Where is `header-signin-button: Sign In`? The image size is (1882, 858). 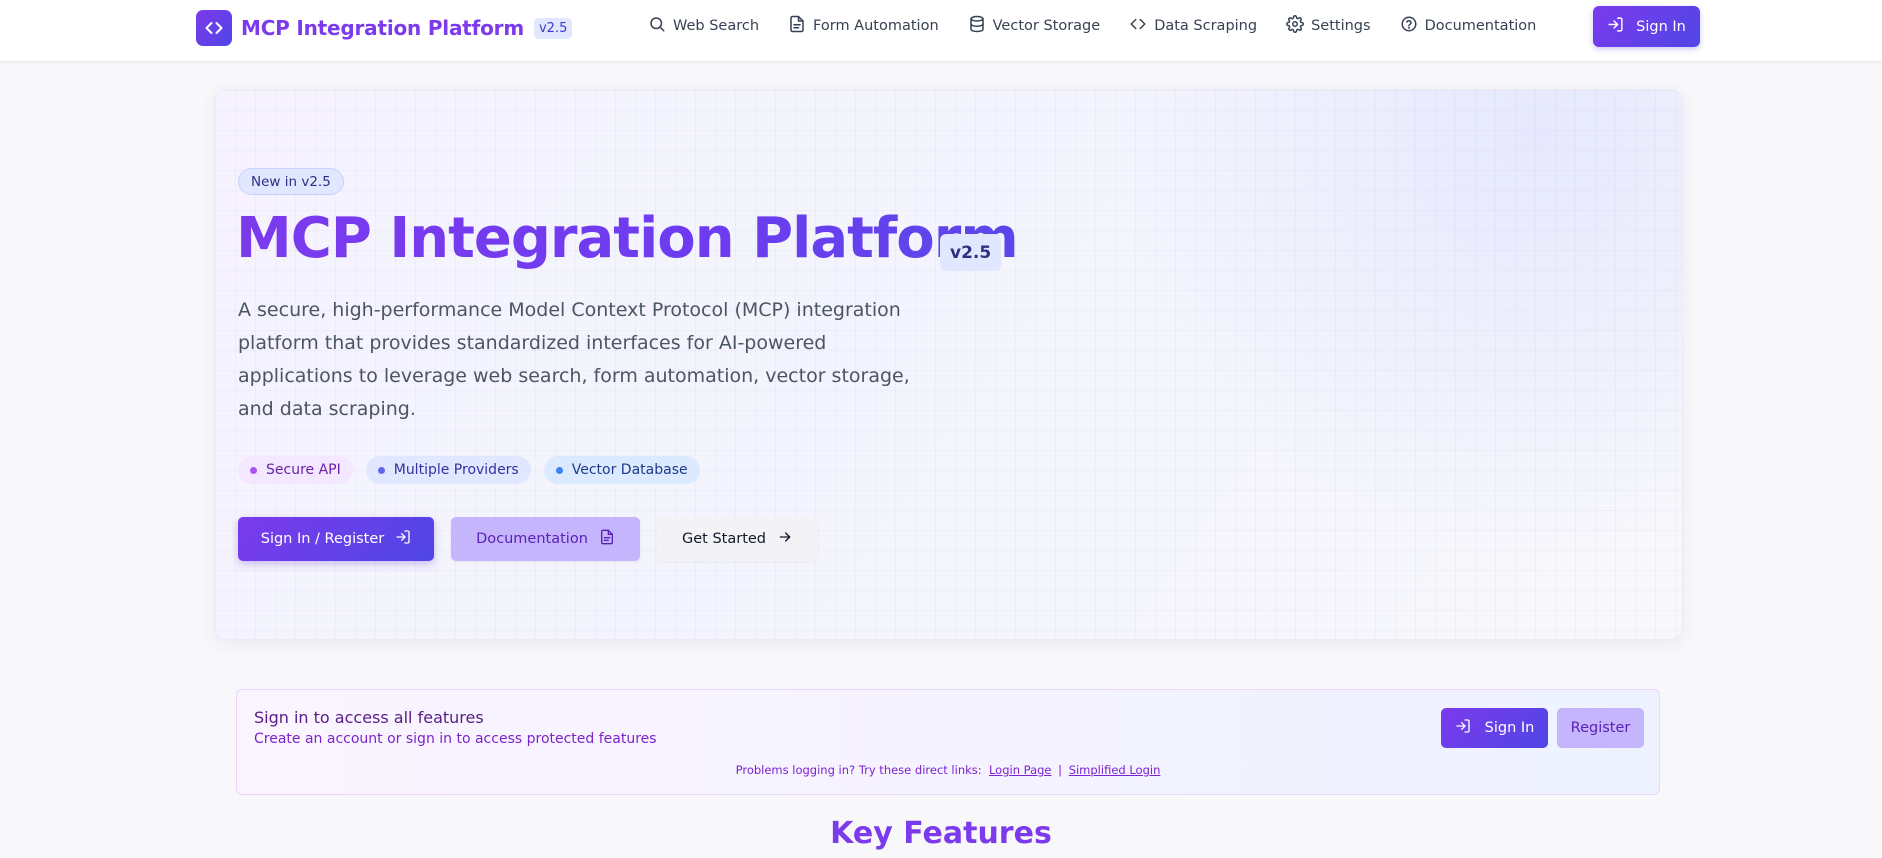 header-signin-button: Sign In is located at coordinates (1646, 26).